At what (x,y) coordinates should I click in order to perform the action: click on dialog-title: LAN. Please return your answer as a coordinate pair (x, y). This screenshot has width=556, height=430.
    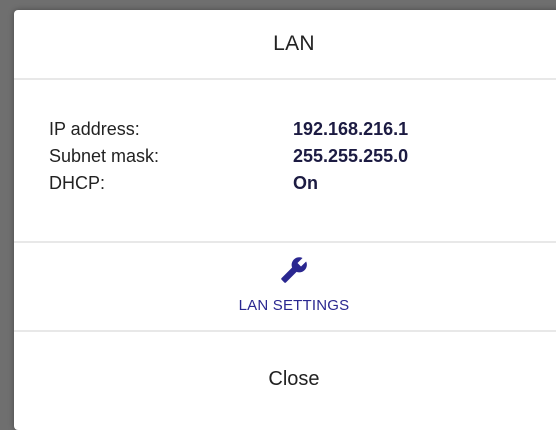
    Looking at the image, I should click on (294, 43).